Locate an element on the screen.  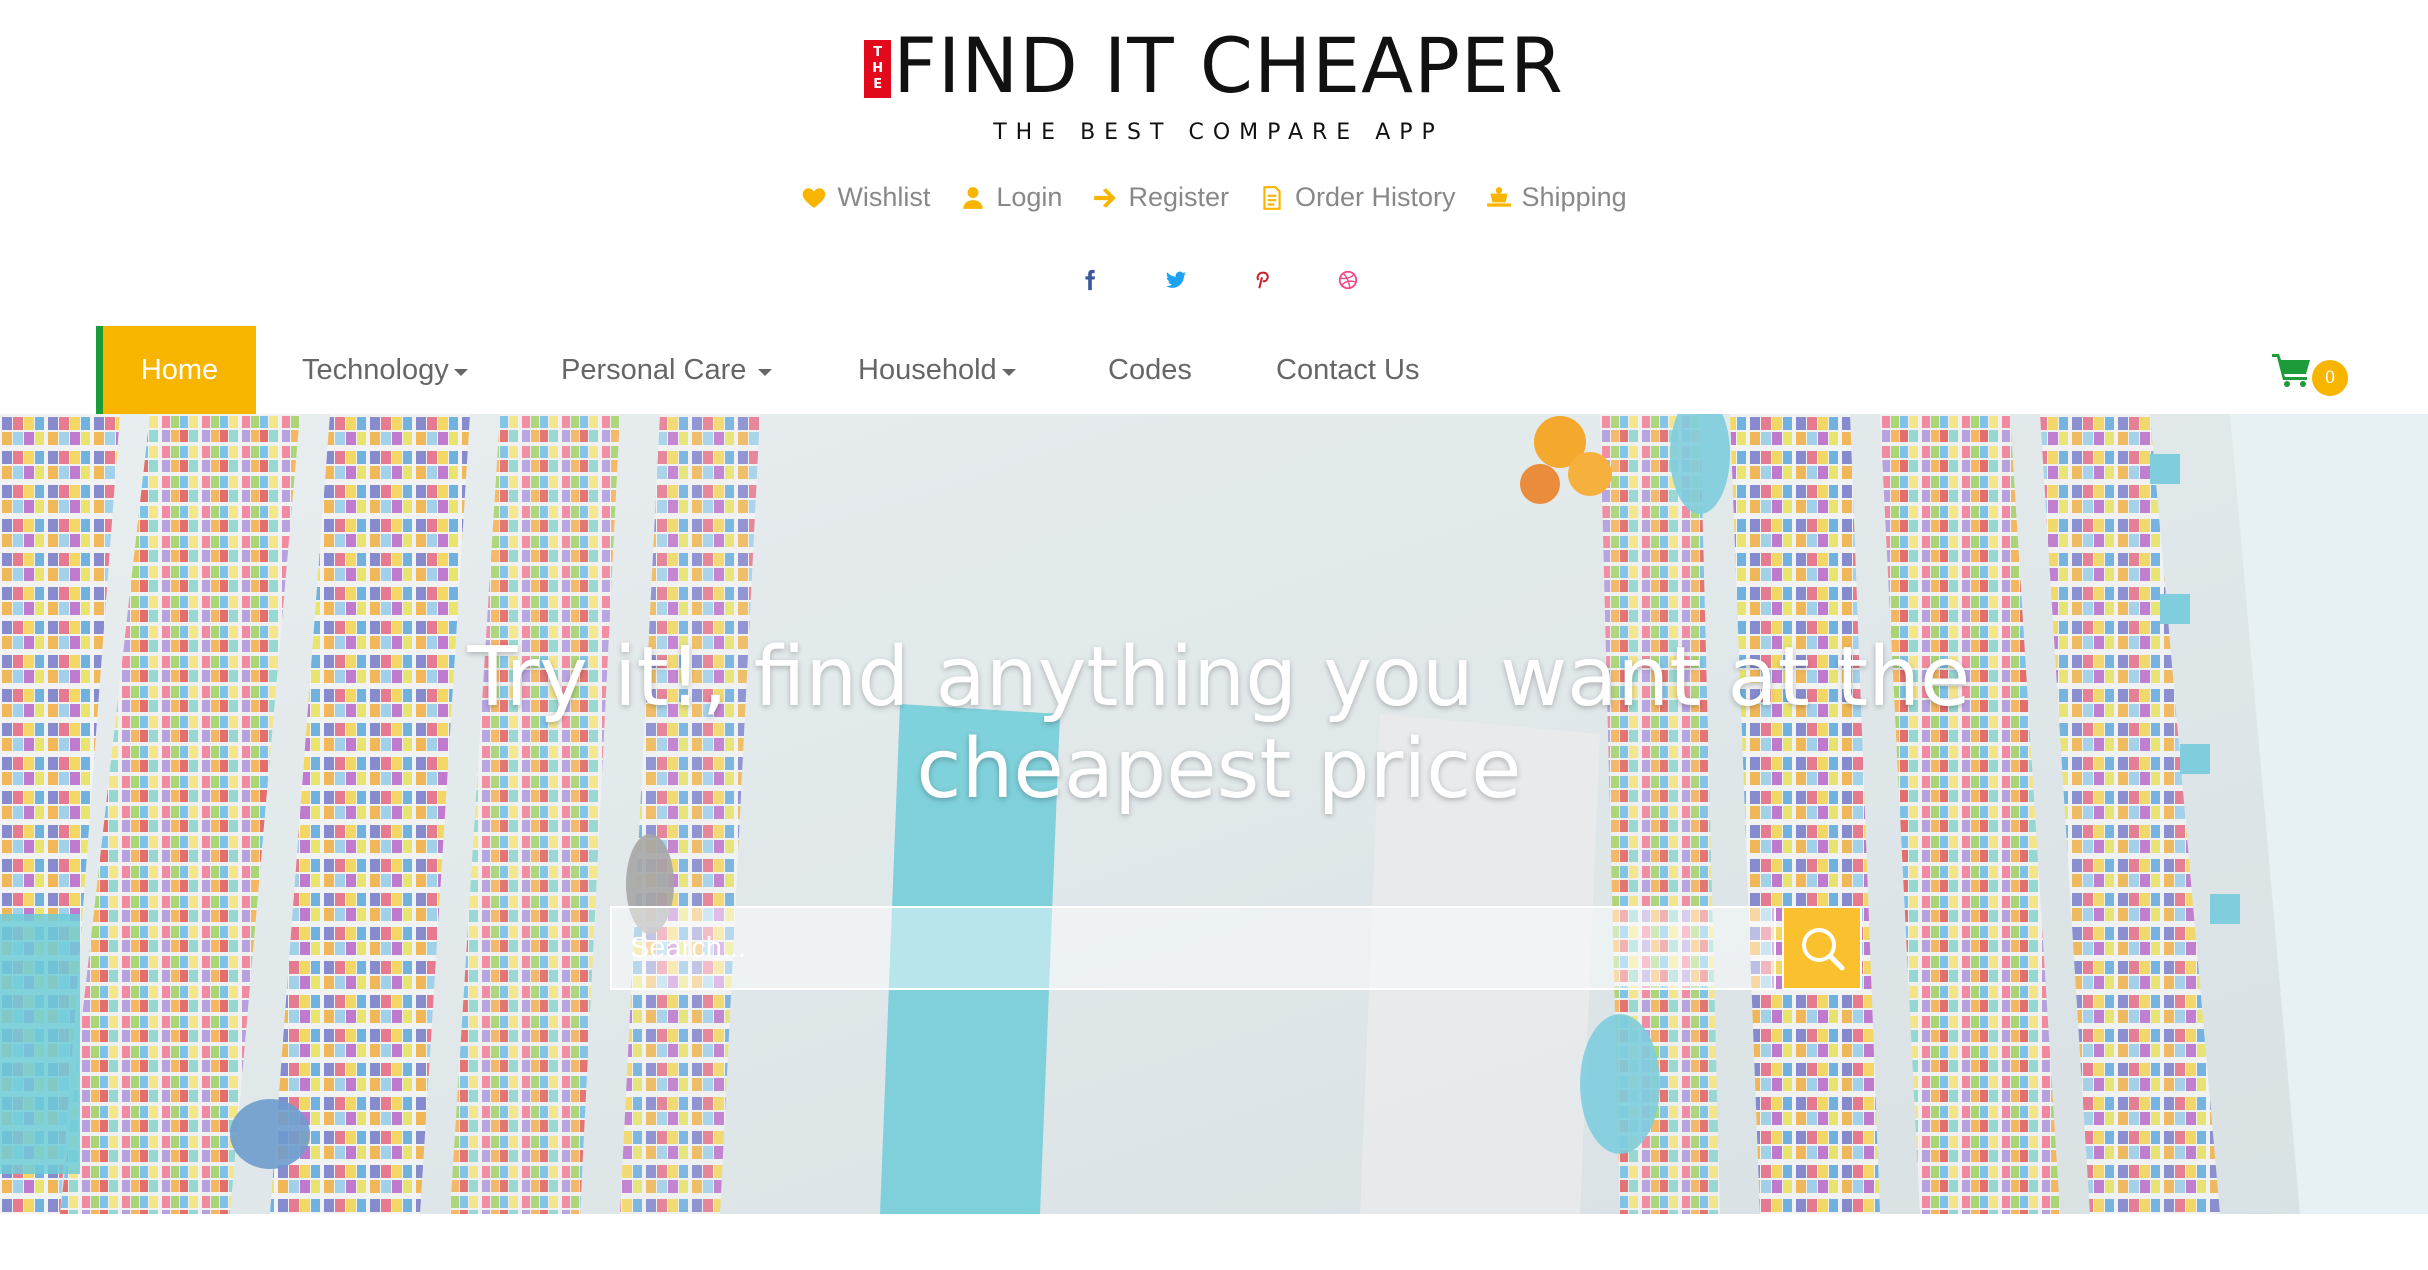
login-label: Login is located at coordinates (1029, 197).